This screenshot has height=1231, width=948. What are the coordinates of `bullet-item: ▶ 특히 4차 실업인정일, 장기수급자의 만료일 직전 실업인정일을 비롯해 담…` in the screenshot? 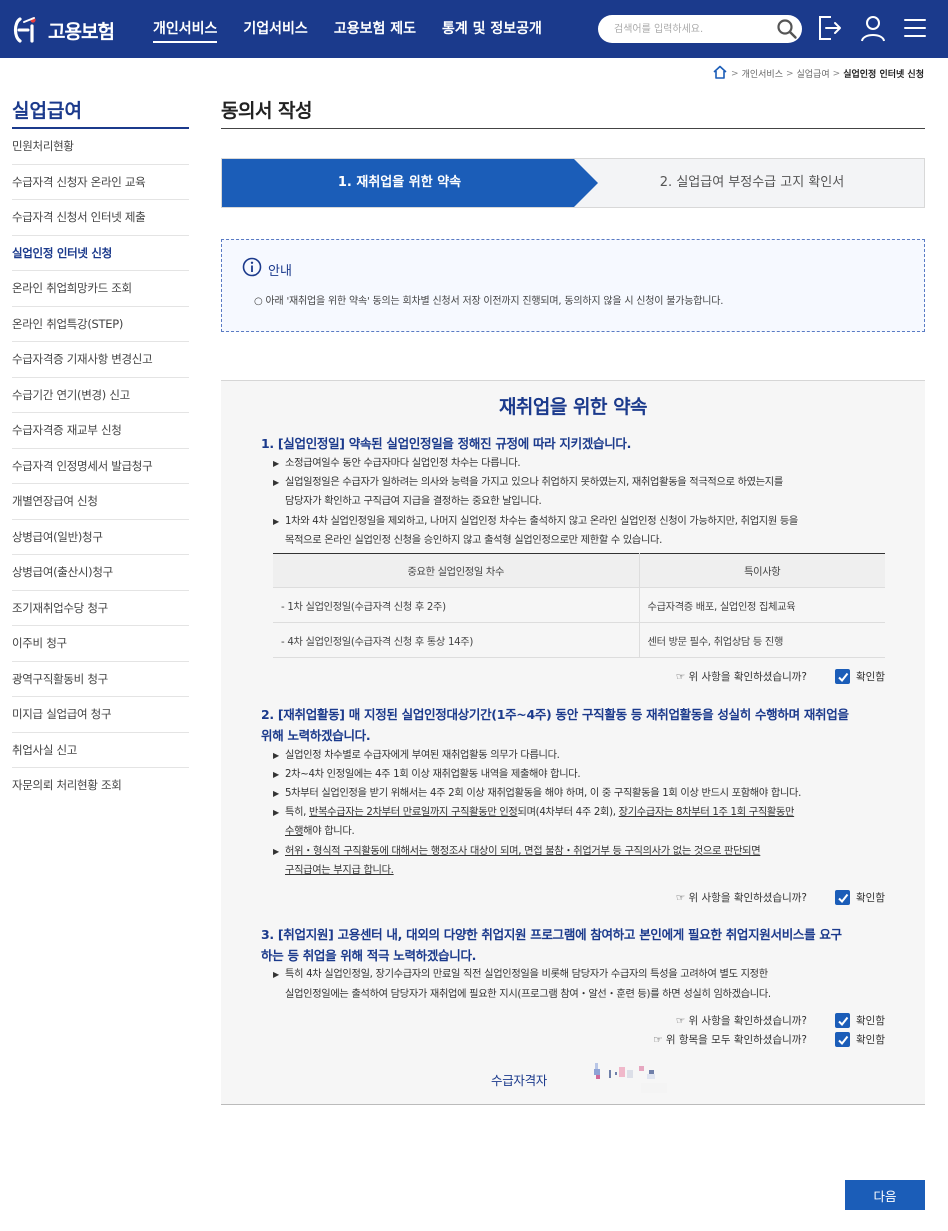 It's located at (520, 974).